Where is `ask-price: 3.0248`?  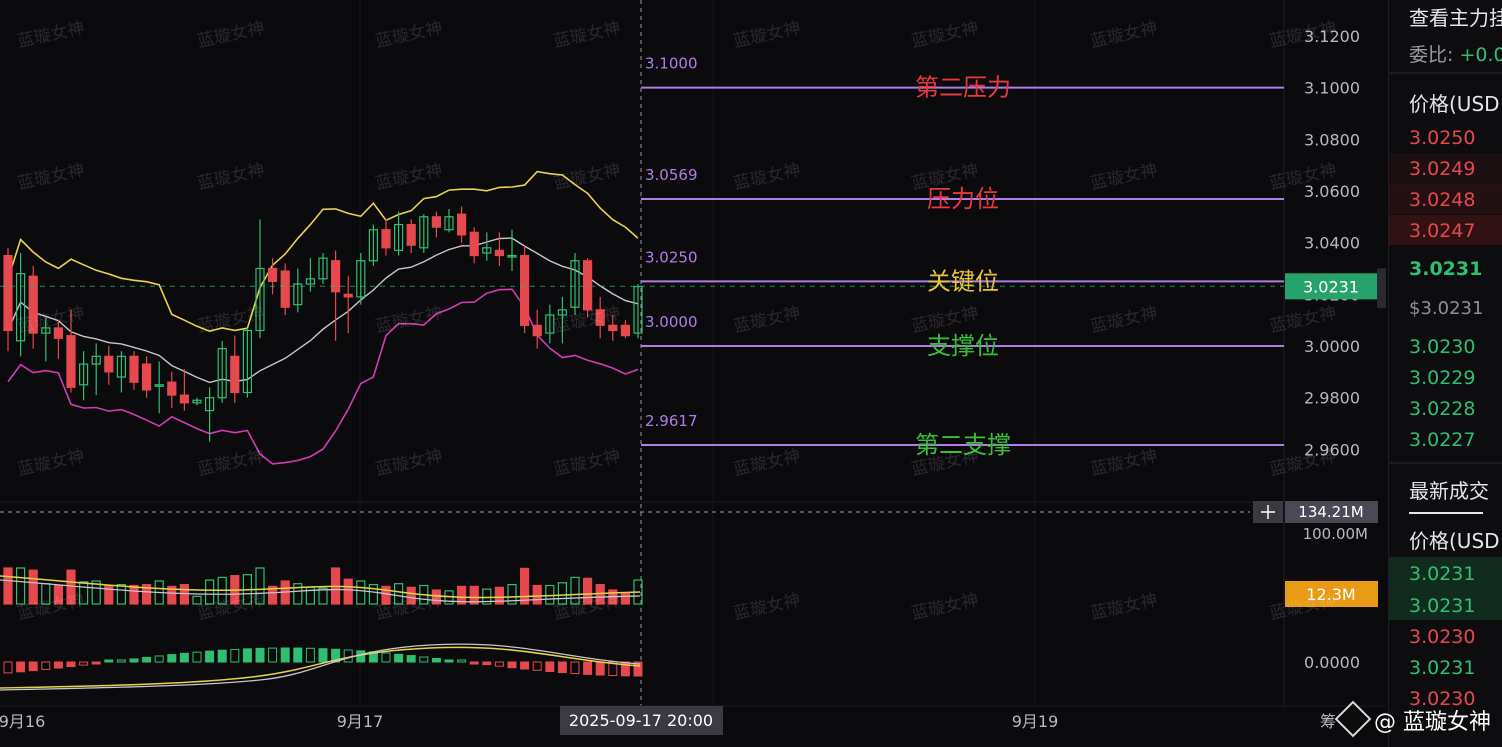
ask-price: 3.0248 is located at coordinates (1442, 200).